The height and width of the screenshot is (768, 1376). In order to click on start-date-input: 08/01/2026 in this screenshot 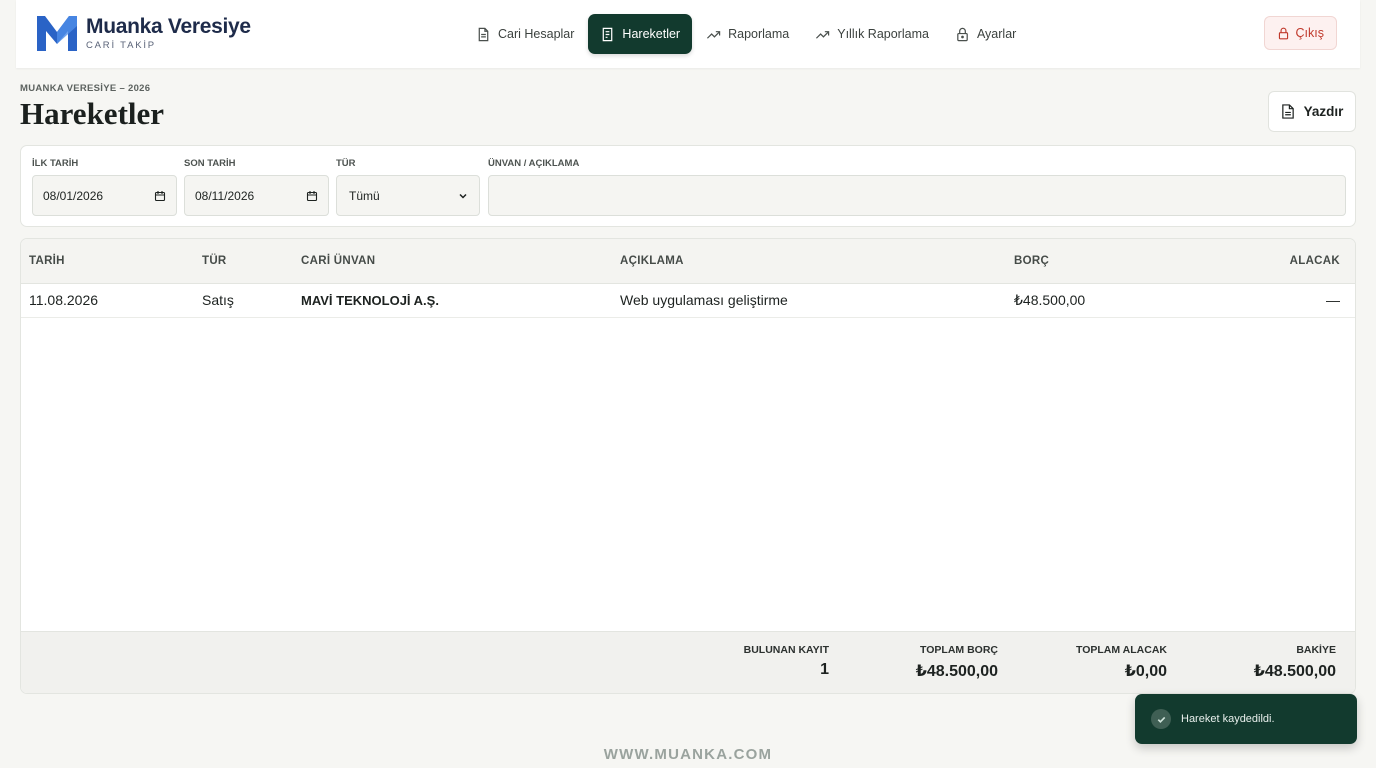, I will do `click(104, 195)`.